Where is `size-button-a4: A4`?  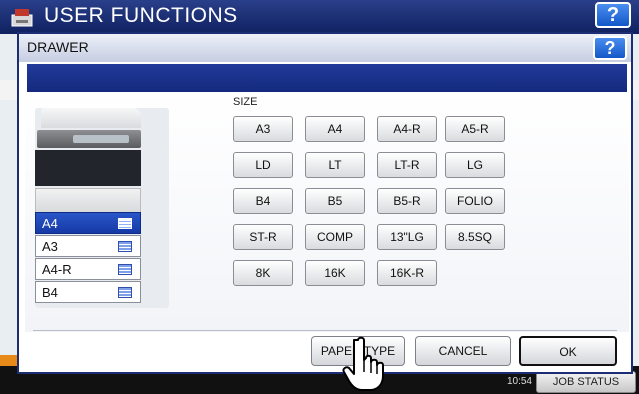 size-button-a4: A4 is located at coordinates (335, 129).